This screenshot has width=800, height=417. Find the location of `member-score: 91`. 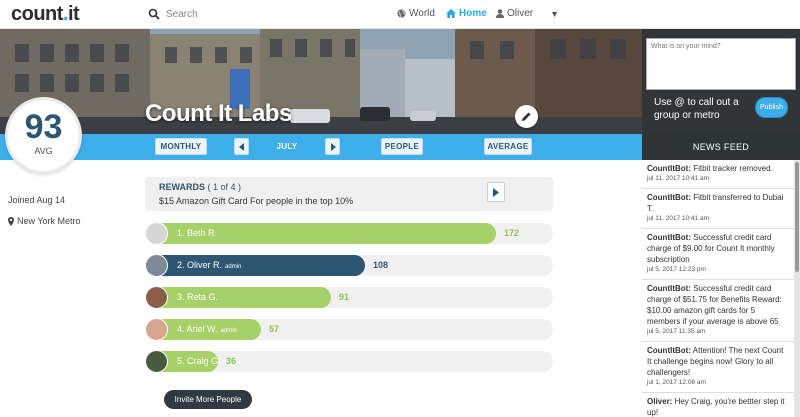

member-score: 91 is located at coordinates (344, 297).